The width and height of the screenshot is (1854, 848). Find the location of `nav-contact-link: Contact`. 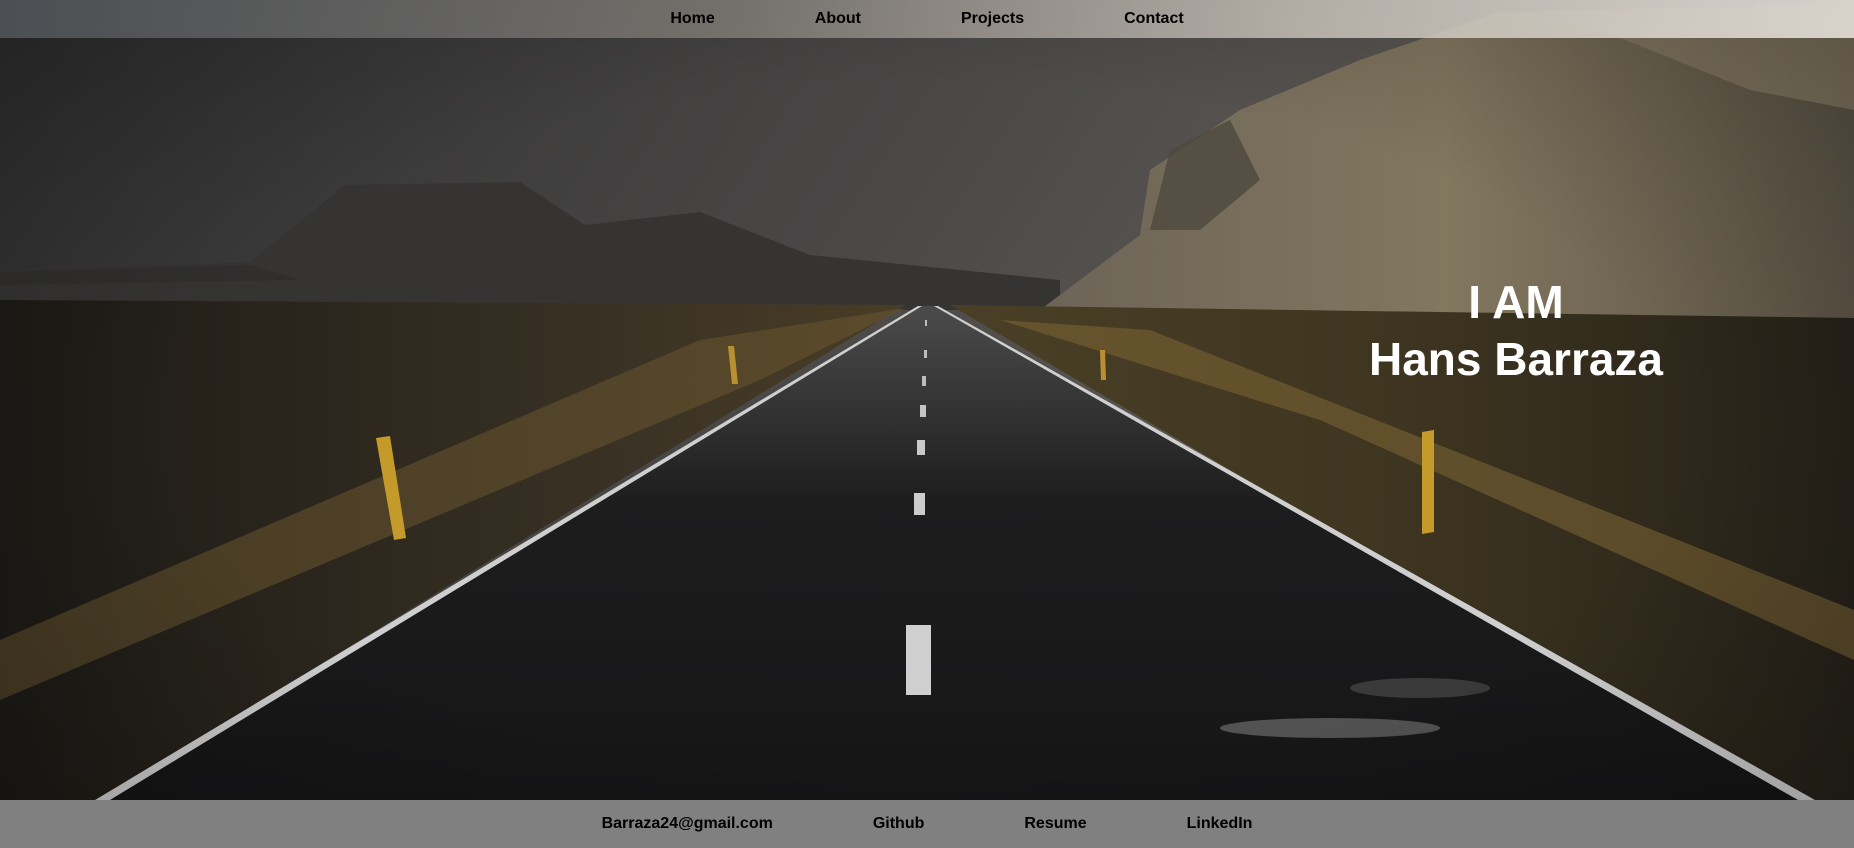

nav-contact-link: Contact is located at coordinates (1154, 19).